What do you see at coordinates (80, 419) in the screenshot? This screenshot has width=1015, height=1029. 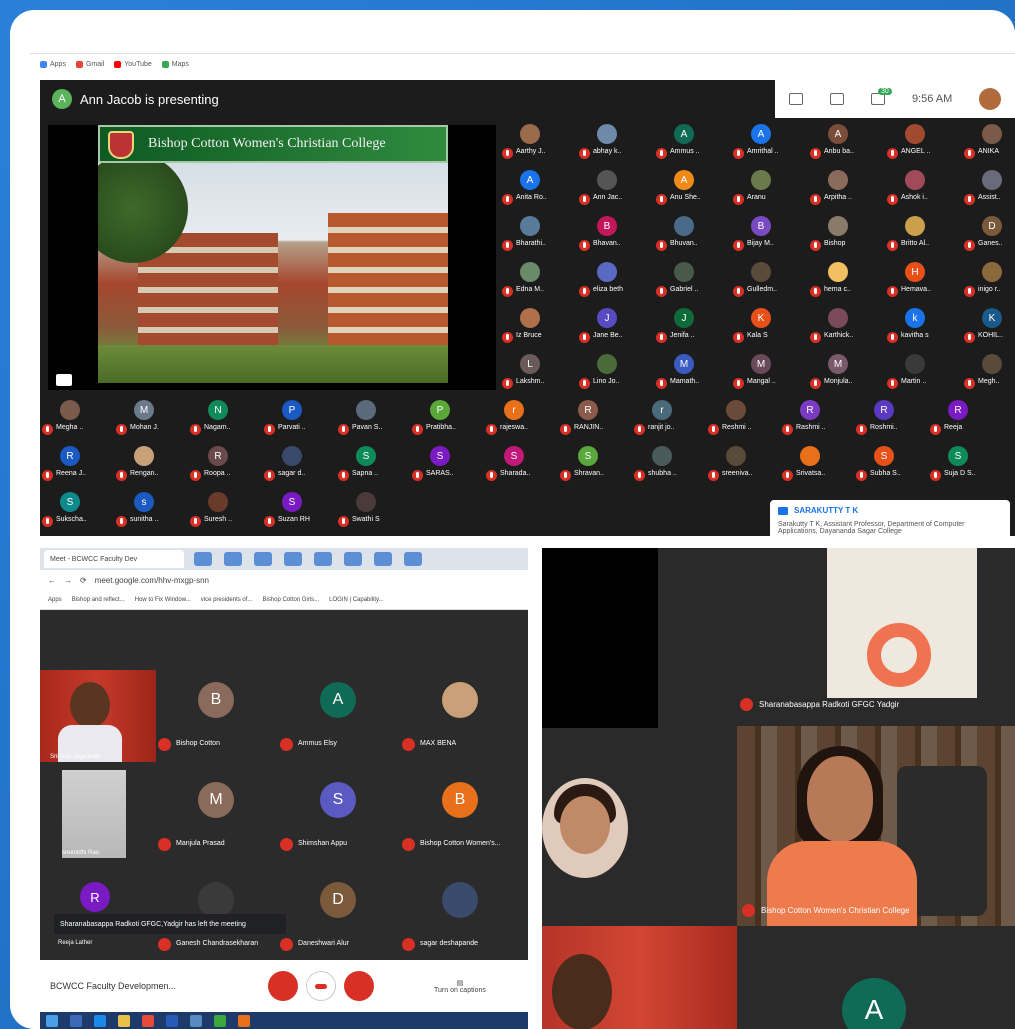 I see `participant-tile: Megha ..` at bounding box center [80, 419].